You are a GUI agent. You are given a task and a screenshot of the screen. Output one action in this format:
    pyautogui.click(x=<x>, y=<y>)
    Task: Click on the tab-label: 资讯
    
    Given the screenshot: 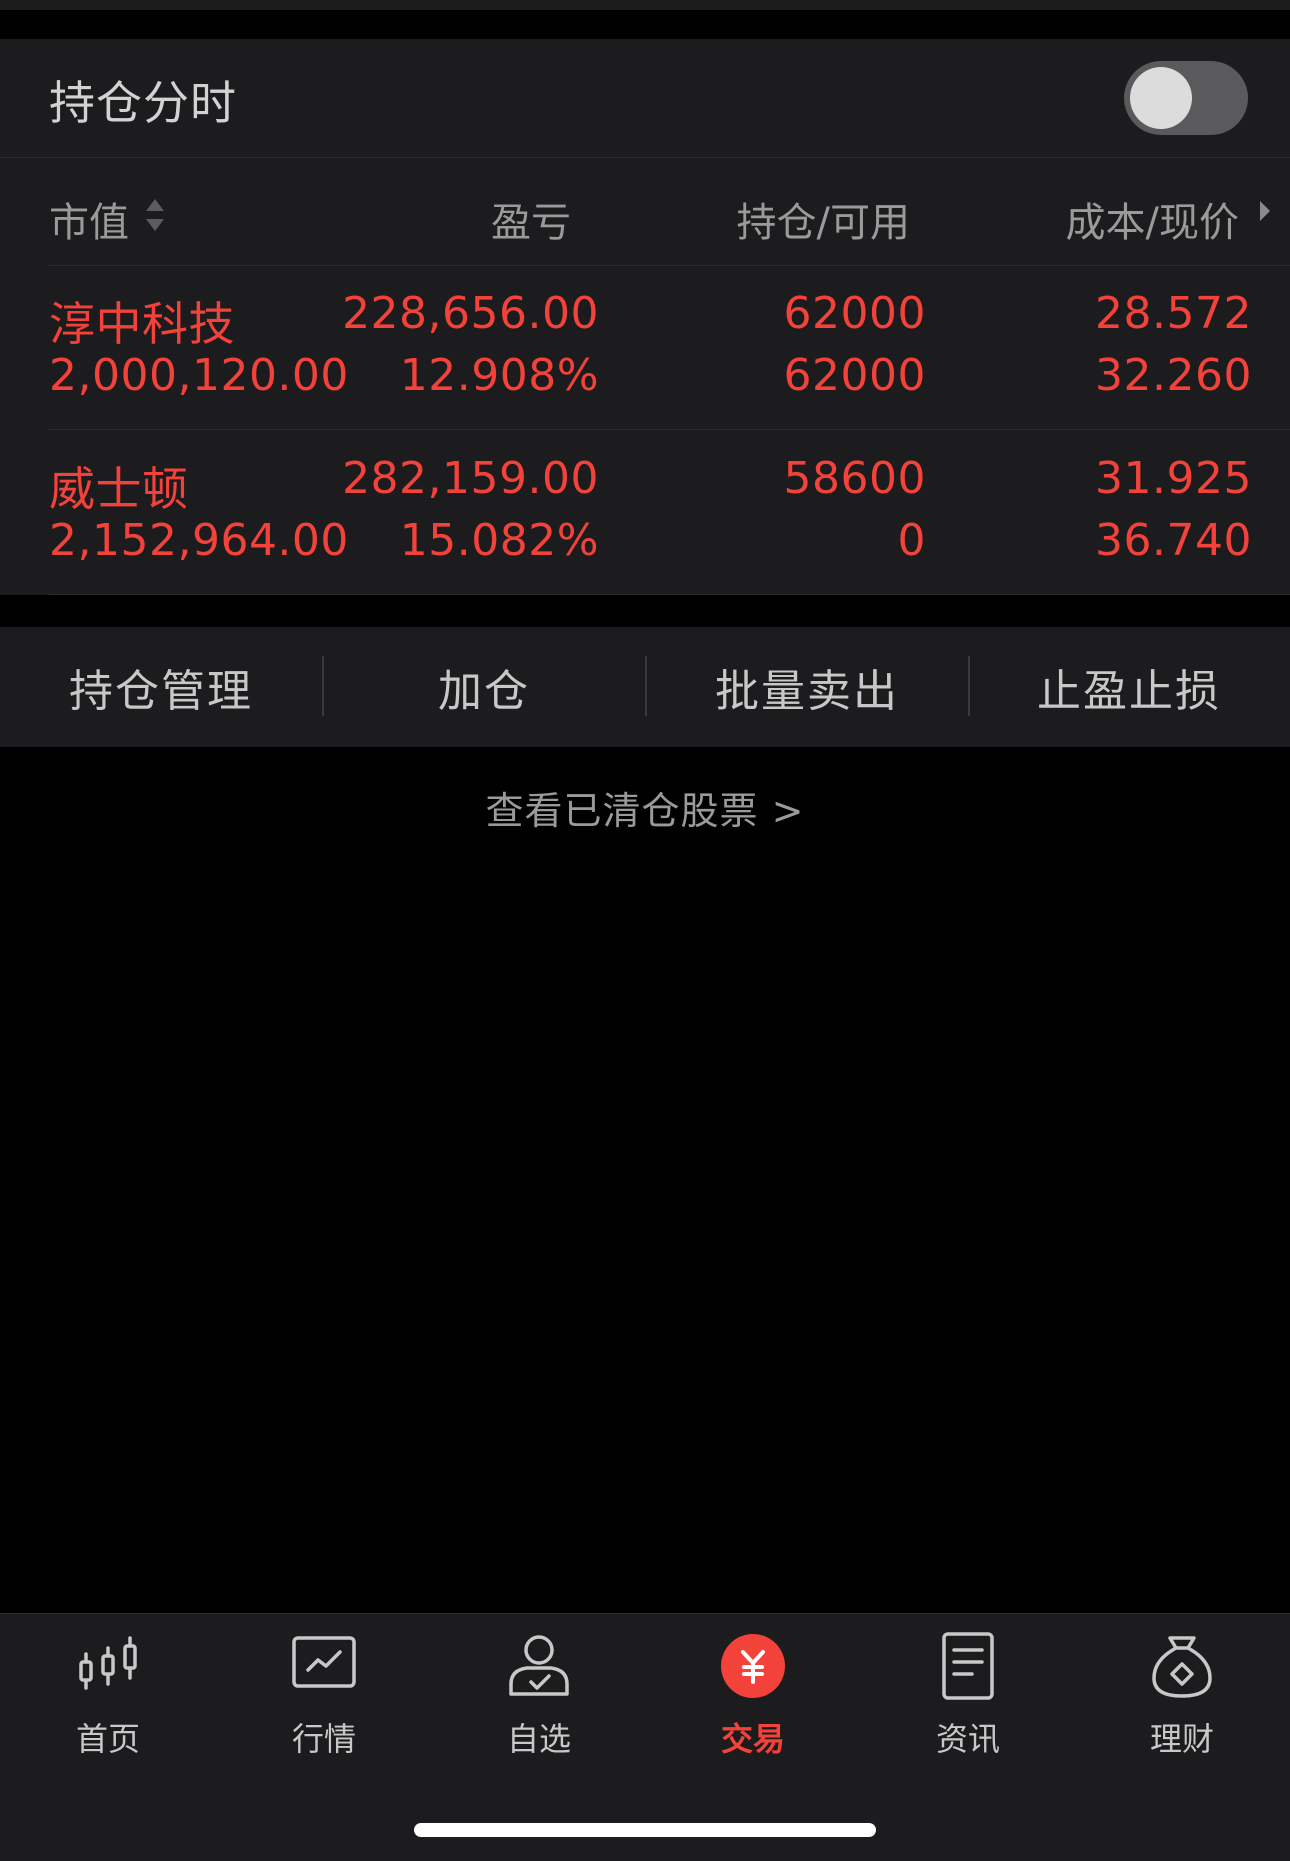 What is the action you would take?
    pyautogui.click(x=967, y=1739)
    